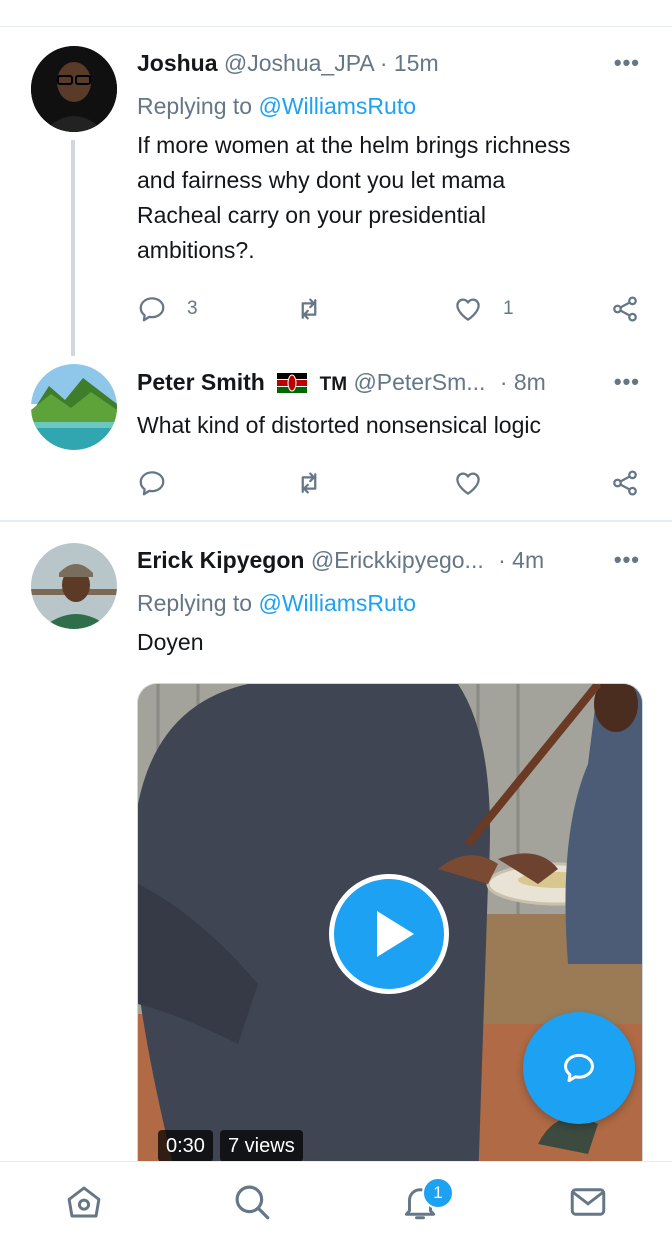 The height and width of the screenshot is (1238, 672). What do you see at coordinates (438, 1193) in the screenshot?
I see `notification-badge: 1` at bounding box center [438, 1193].